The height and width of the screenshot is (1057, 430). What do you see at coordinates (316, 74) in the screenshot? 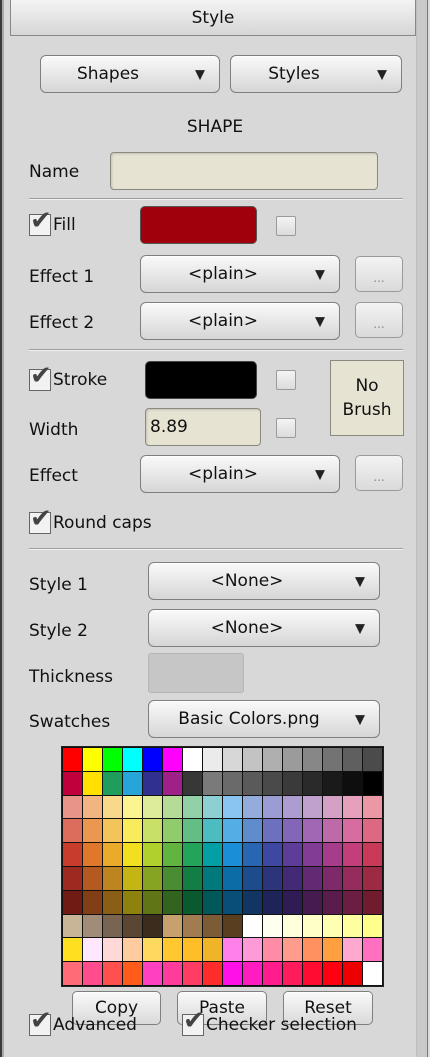
I see `styles-dropdown: Styles ▼` at bounding box center [316, 74].